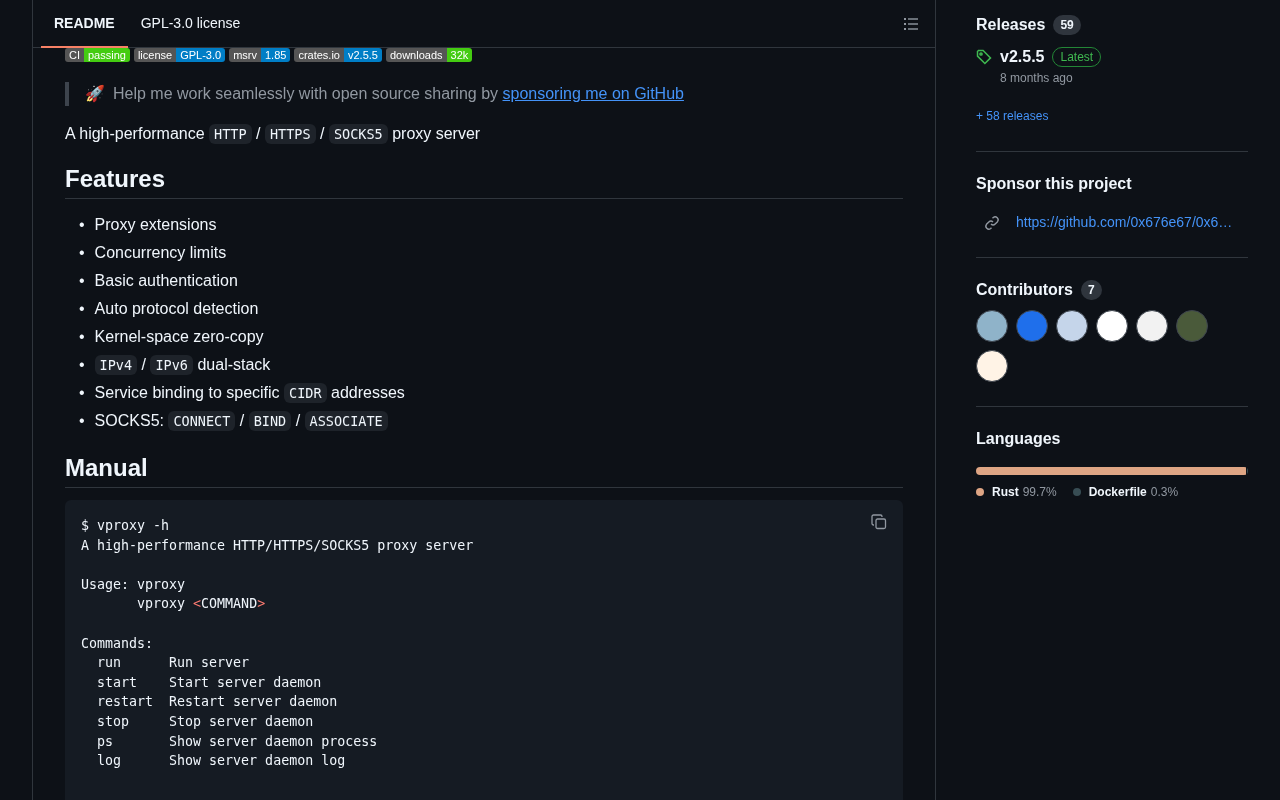 The image size is (1280, 800). What do you see at coordinates (992, 222) in the screenshot?
I see `link-icon` at bounding box center [992, 222].